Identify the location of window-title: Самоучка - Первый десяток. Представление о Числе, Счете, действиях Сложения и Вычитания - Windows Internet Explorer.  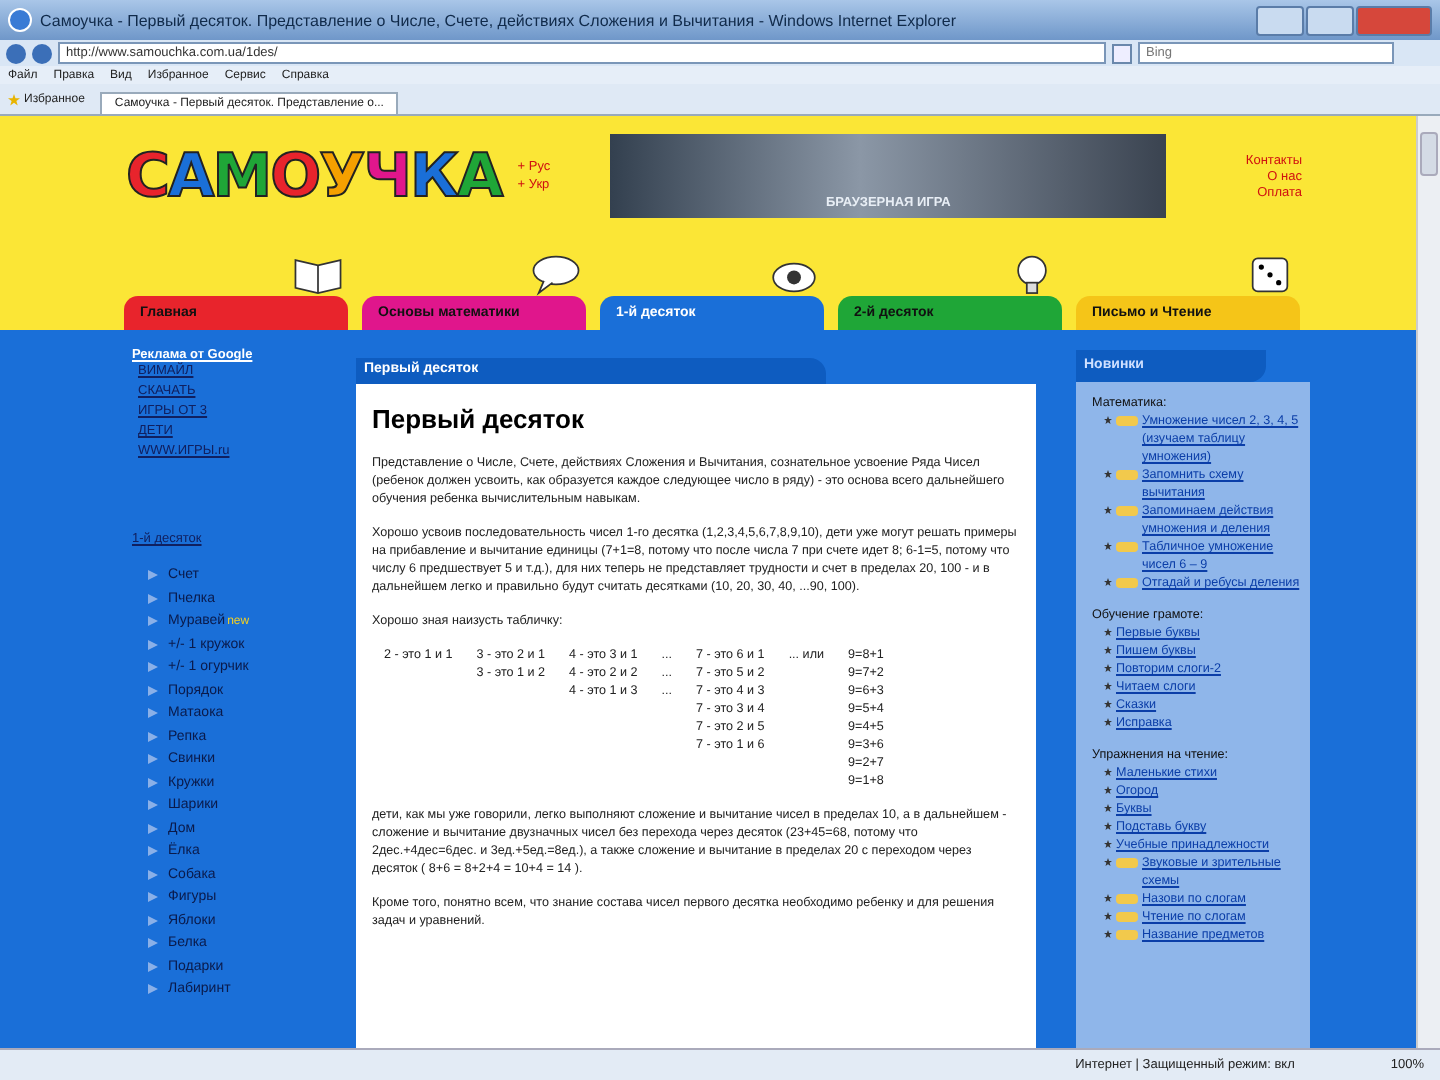
(499, 20).